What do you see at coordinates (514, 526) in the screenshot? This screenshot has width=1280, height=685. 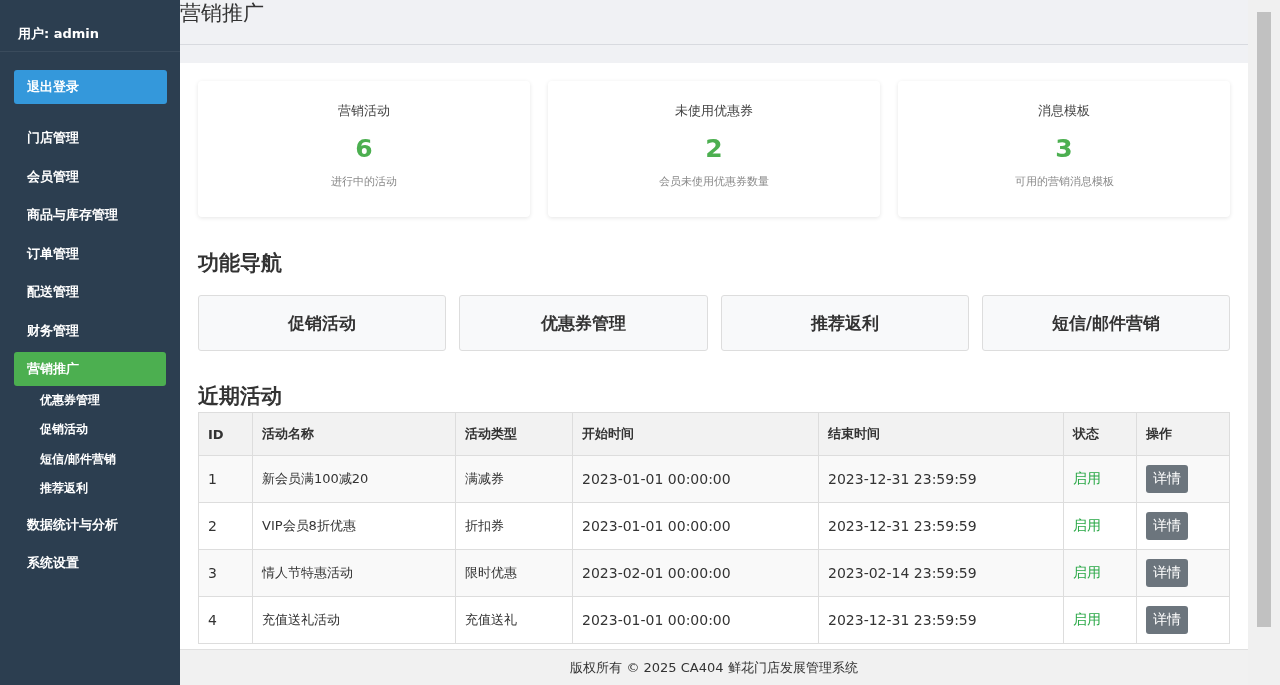 I see `activity-type-cell: 折扣券` at bounding box center [514, 526].